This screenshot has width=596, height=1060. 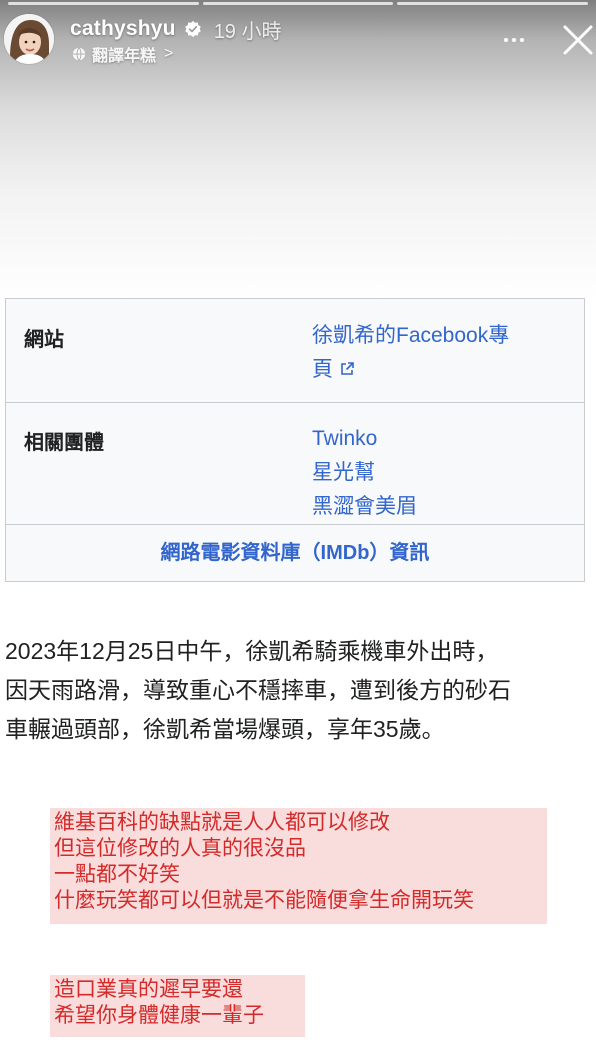 I want to click on note-line: 希望你身體健康一輩子, so click(x=159, y=1015).